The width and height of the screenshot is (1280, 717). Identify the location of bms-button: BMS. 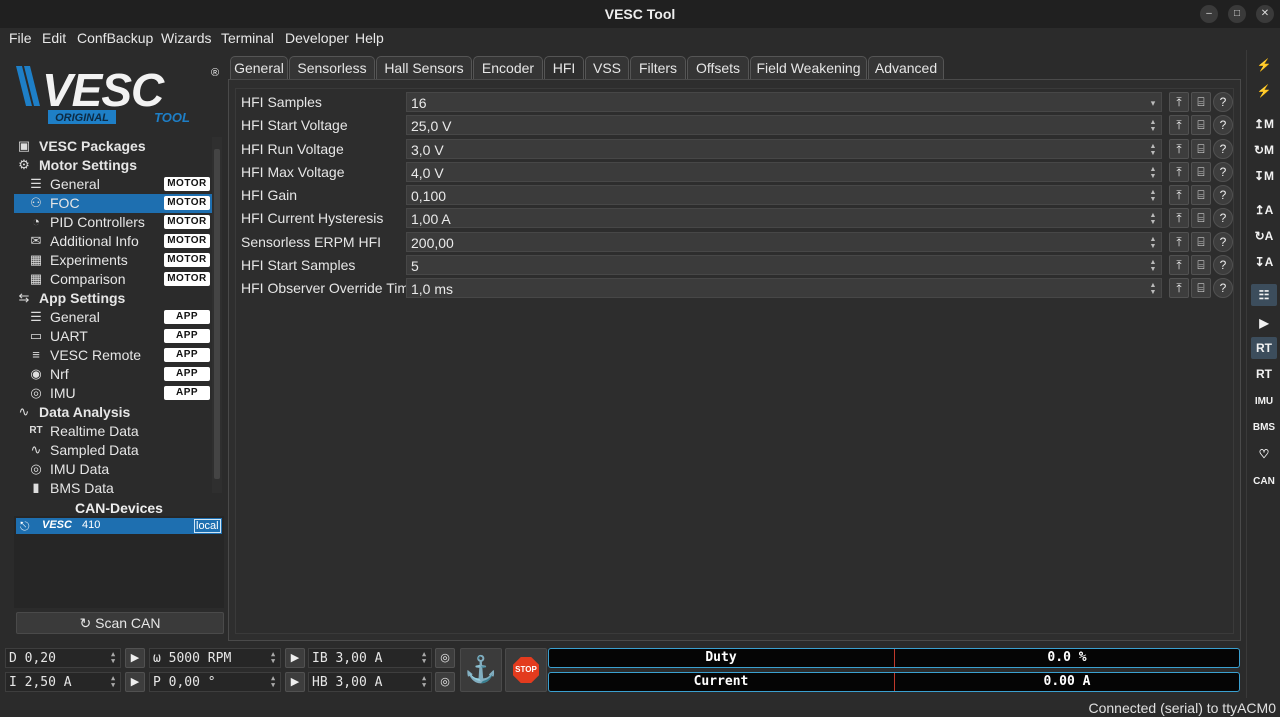
(1264, 426).